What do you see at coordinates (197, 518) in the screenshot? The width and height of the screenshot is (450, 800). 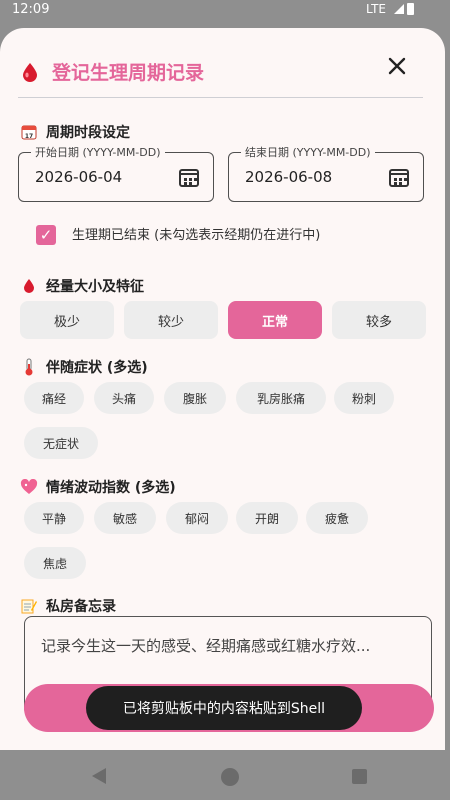 I see `mood-chip: 郁闷` at bounding box center [197, 518].